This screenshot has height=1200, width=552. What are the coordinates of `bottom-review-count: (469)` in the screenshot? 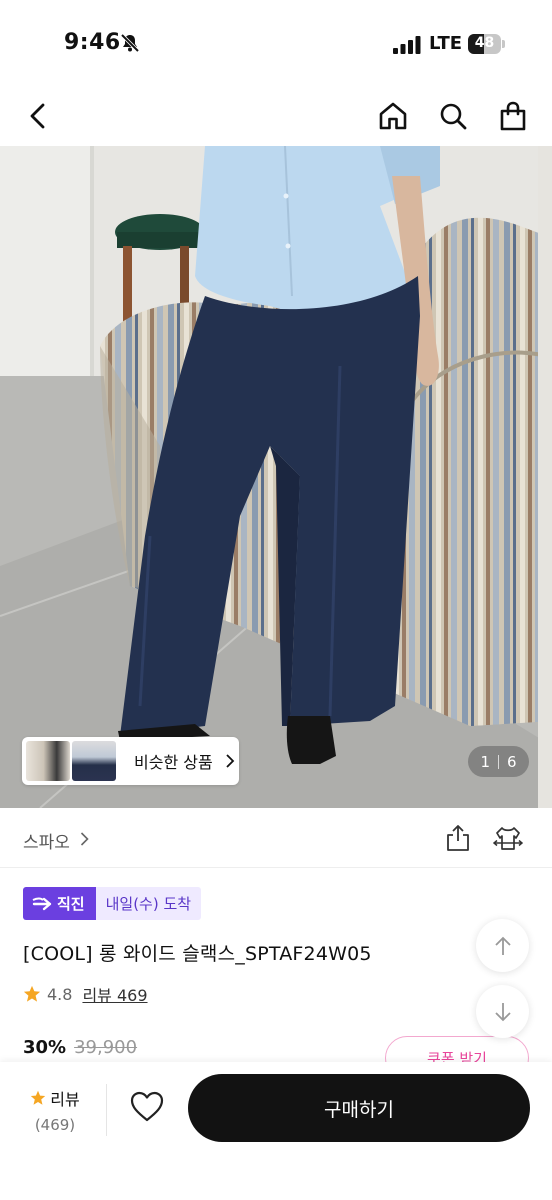 It's located at (55, 1125).